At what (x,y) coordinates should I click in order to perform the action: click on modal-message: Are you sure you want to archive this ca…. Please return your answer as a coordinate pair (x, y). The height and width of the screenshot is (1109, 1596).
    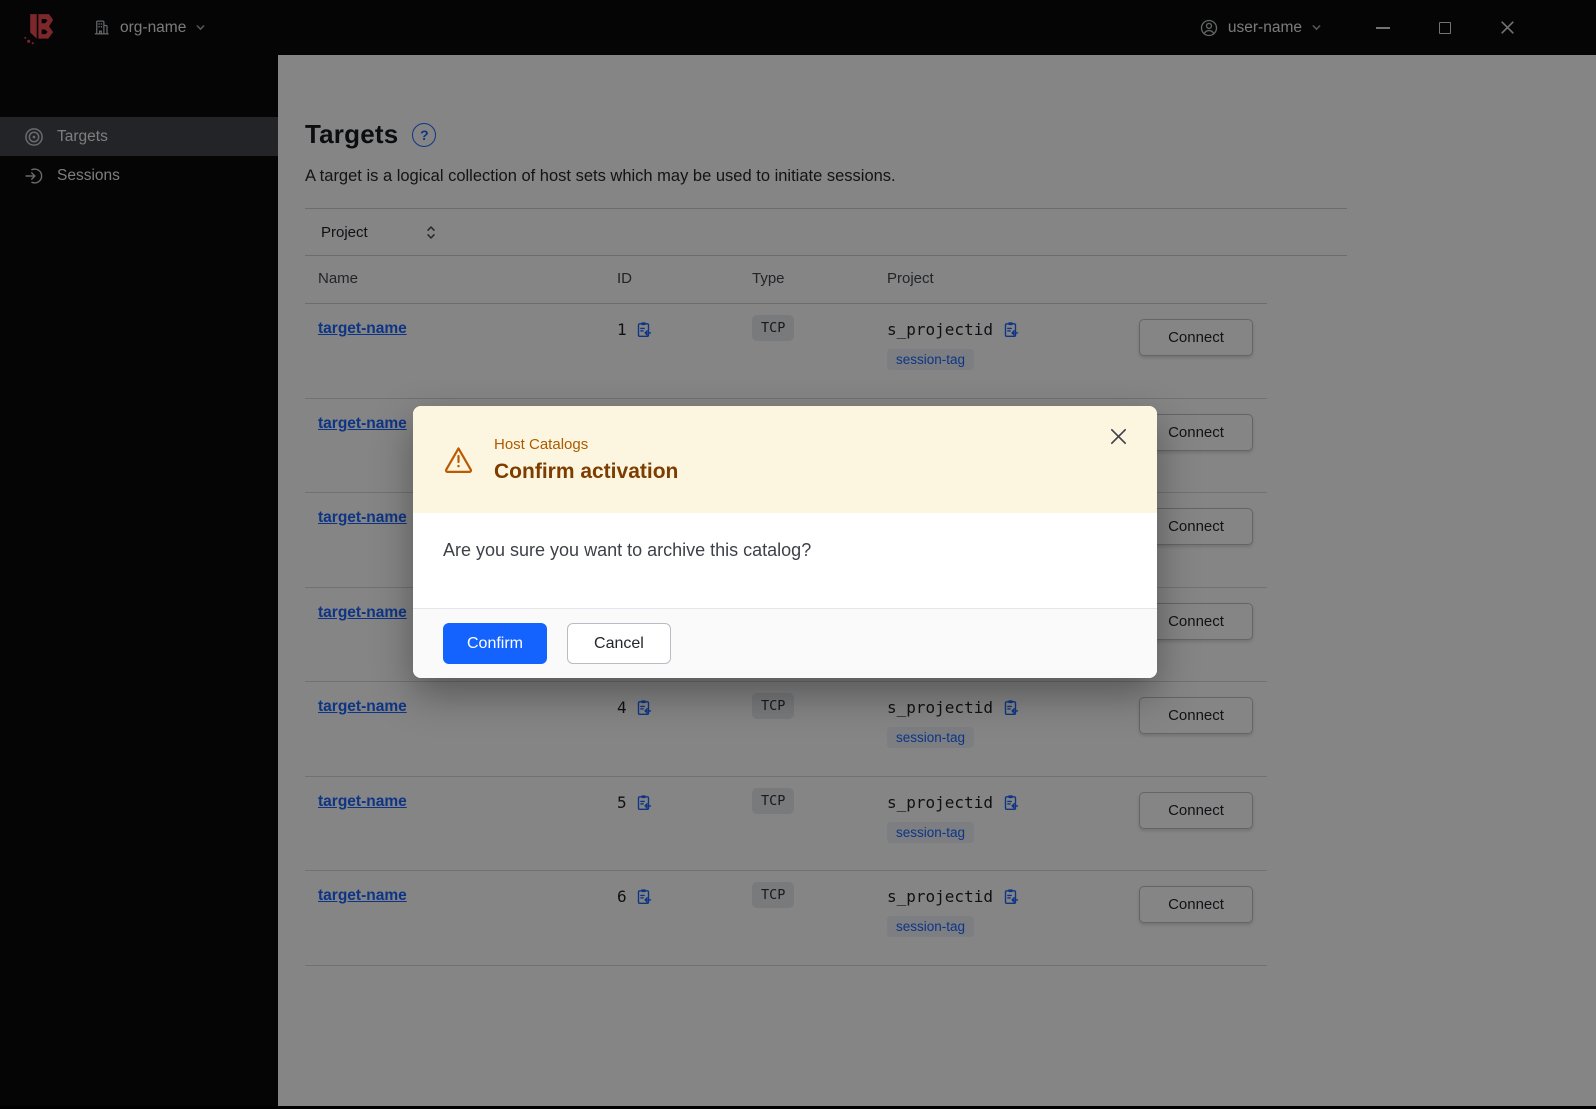
    Looking at the image, I should click on (627, 550).